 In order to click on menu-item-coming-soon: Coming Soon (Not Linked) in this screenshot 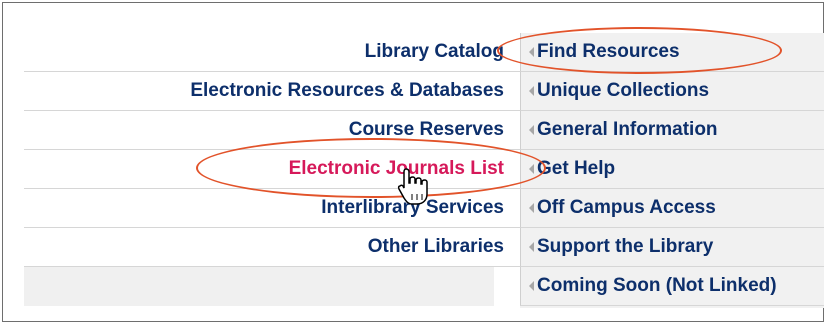, I will do `click(672, 286)`.